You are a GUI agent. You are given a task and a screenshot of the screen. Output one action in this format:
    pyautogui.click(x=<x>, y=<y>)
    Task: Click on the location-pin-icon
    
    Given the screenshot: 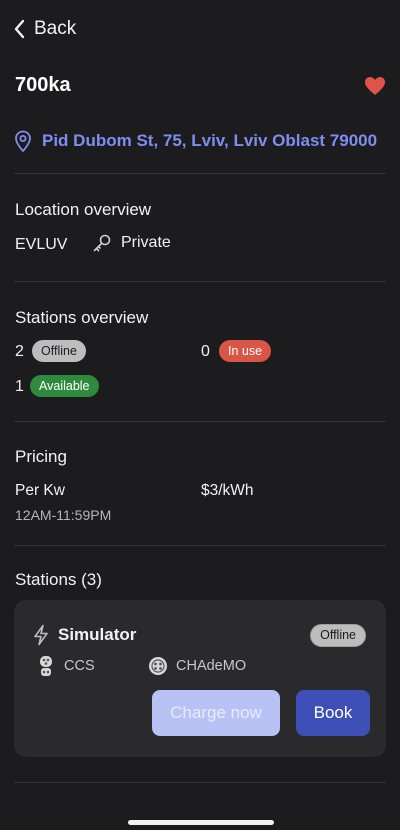 What is the action you would take?
    pyautogui.click(x=23, y=141)
    